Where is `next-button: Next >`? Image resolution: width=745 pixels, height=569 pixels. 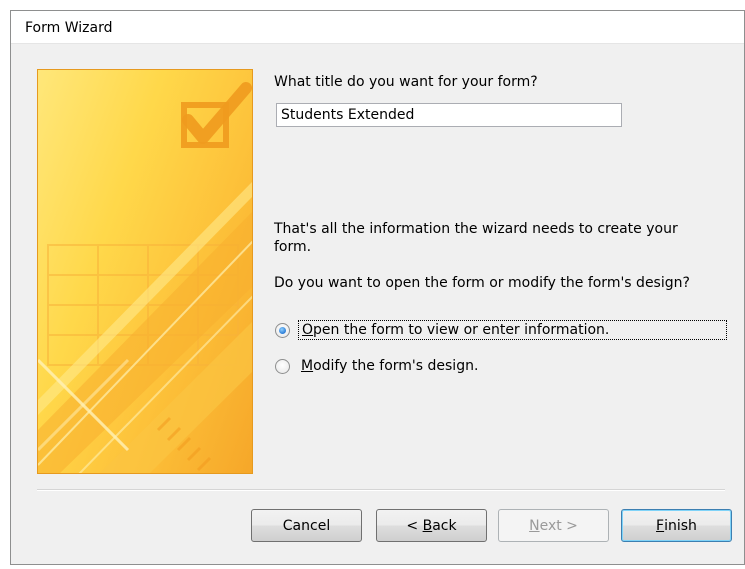 next-button: Next > is located at coordinates (553, 525).